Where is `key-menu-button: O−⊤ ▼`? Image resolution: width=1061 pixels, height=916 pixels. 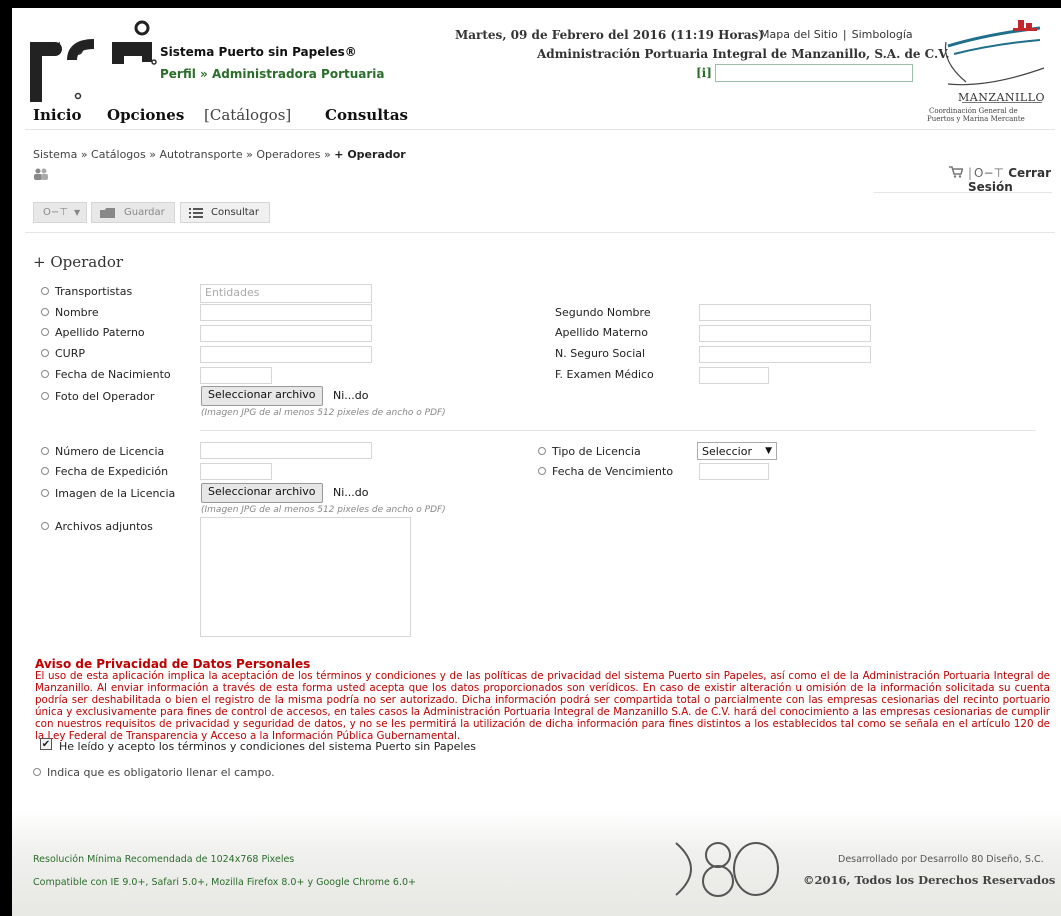 key-menu-button: O−⊤ ▼ is located at coordinates (60, 212).